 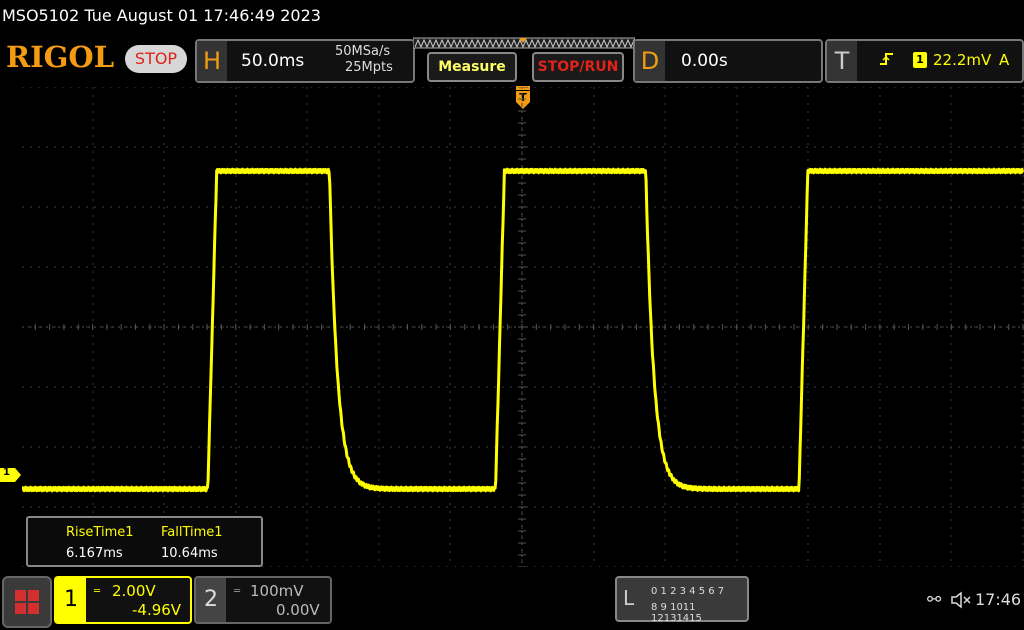 I want to click on memory-depth: 25Mpts, so click(x=369, y=67).